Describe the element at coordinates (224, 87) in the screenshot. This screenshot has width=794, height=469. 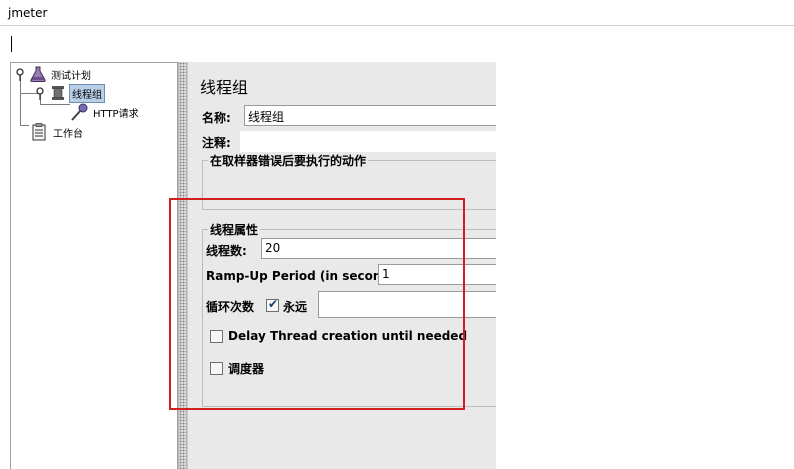
I see `panel-title: 线程组` at that location.